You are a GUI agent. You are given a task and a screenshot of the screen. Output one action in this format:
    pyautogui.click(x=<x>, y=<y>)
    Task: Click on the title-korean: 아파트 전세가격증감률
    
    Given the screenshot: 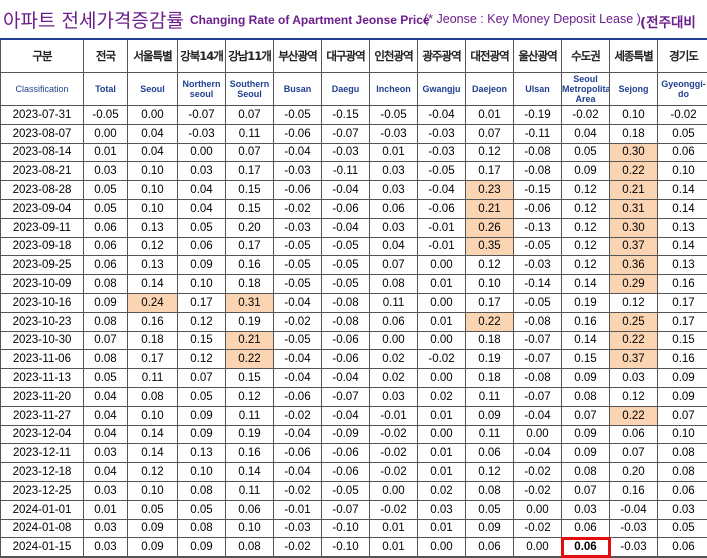 What is the action you would take?
    pyautogui.click(x=93, y=19)
    